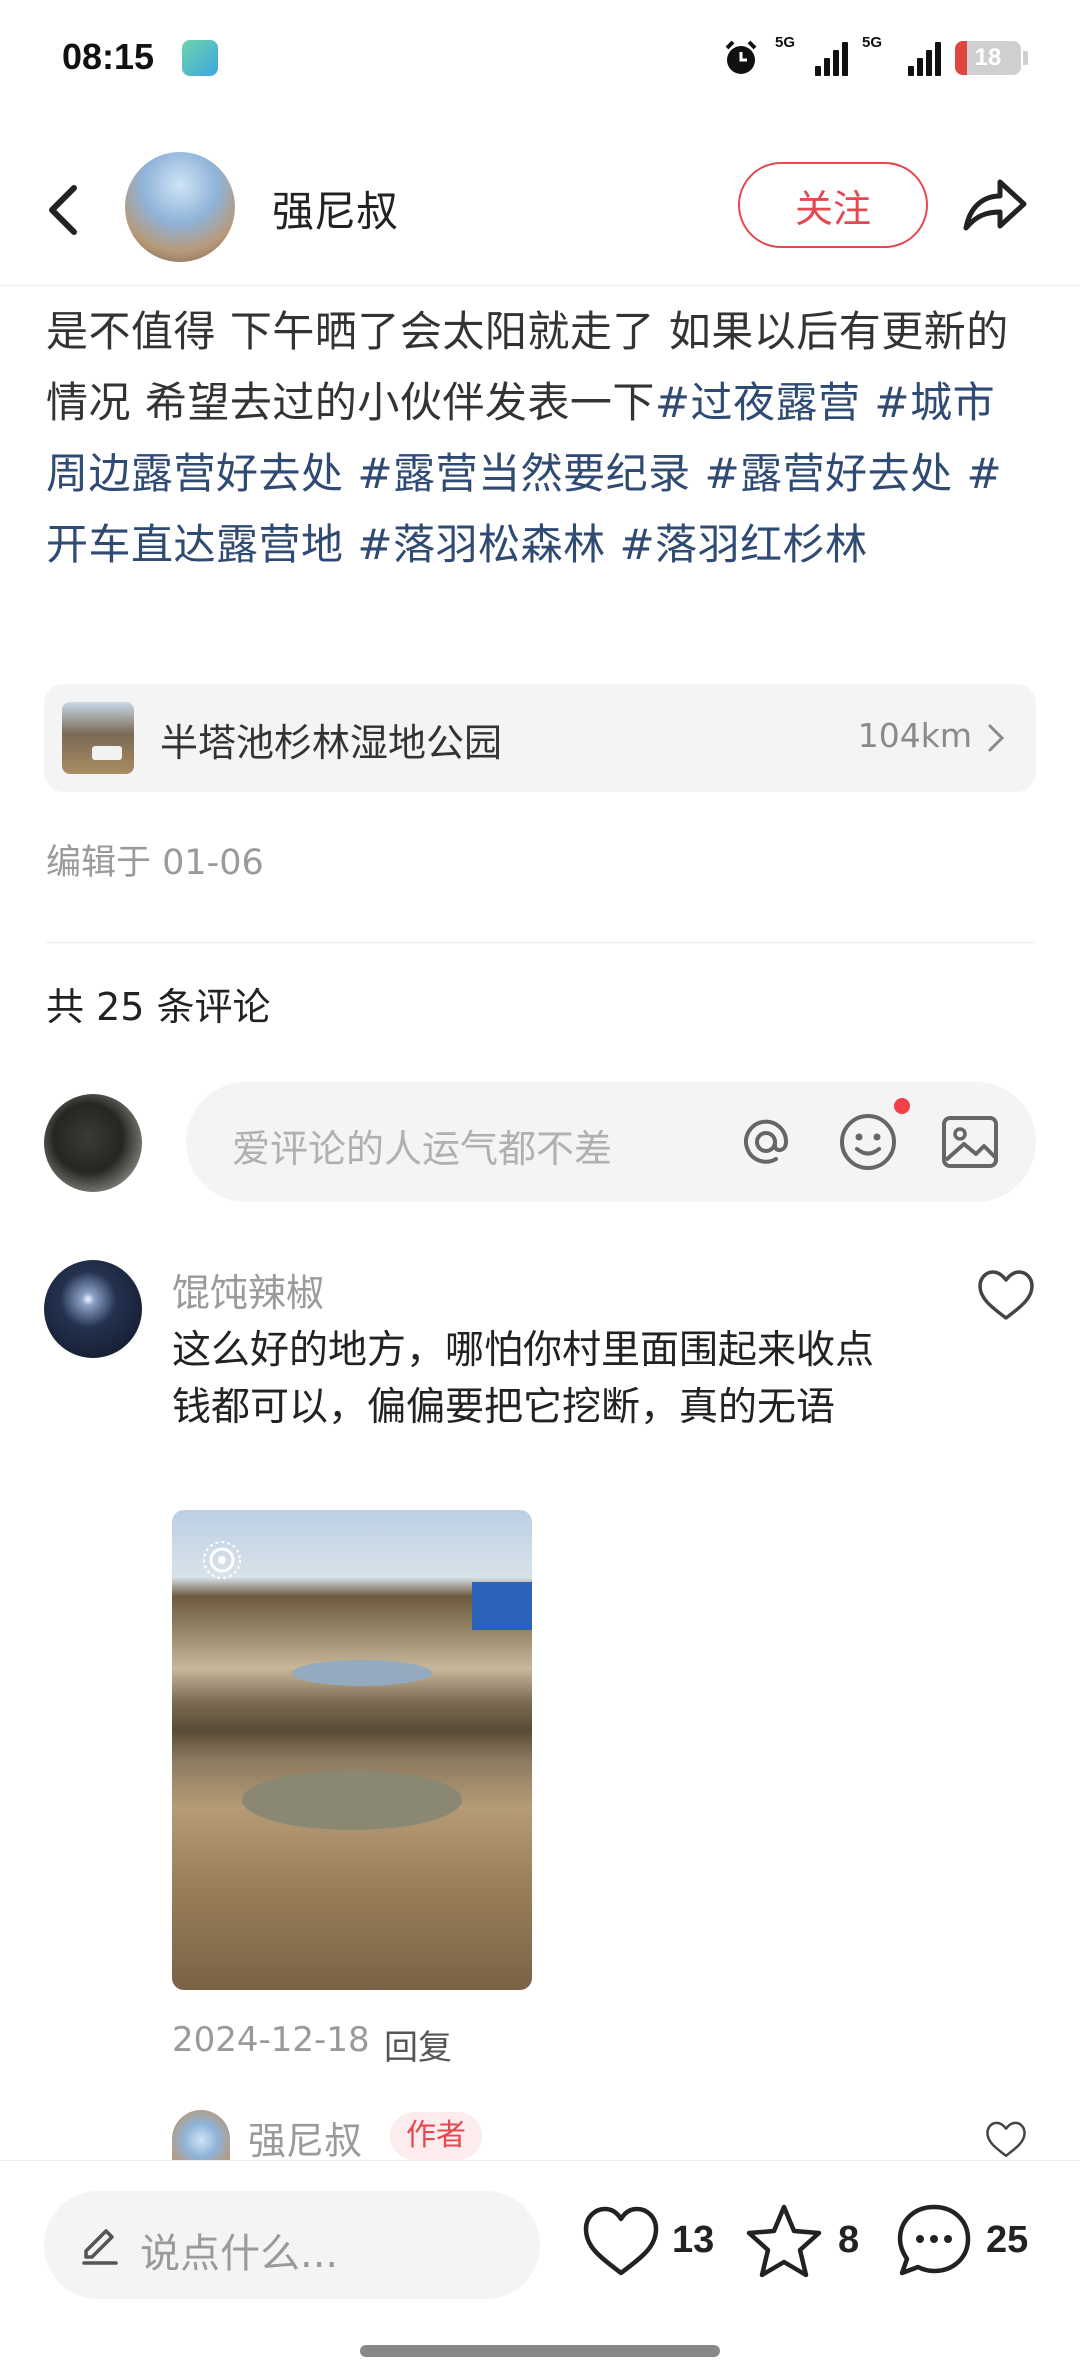  What do you see at coordinates (523, 1379) in the screenshot?
I see `comment-text: 这么好的地方，哪怕你村里面围起来收点钱都可以，偏偏要把它挖断，真的无语` at bounding box center [523, 1379].